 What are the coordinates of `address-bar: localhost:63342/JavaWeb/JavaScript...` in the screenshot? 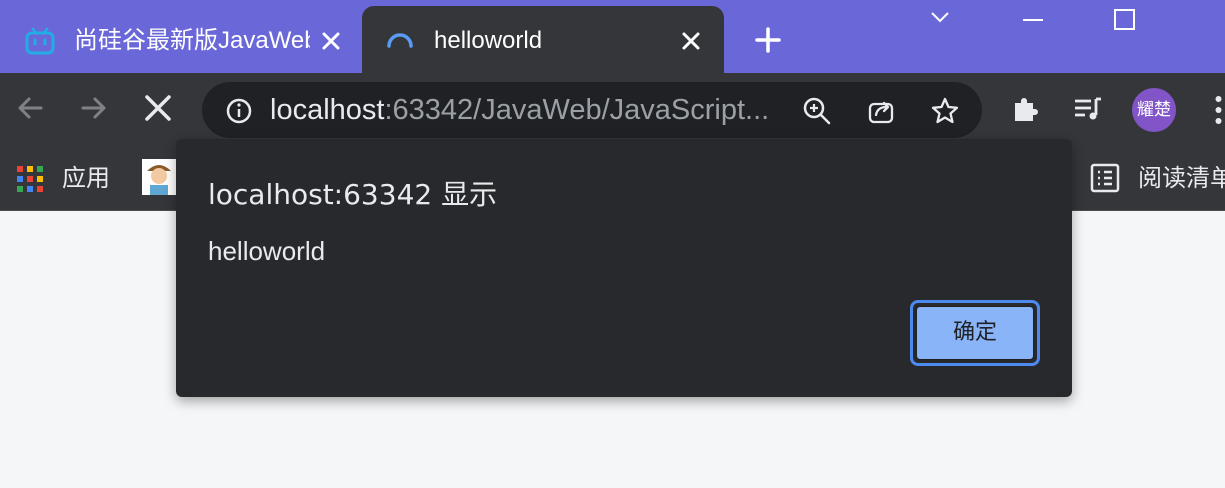 It's located at (592, 110).